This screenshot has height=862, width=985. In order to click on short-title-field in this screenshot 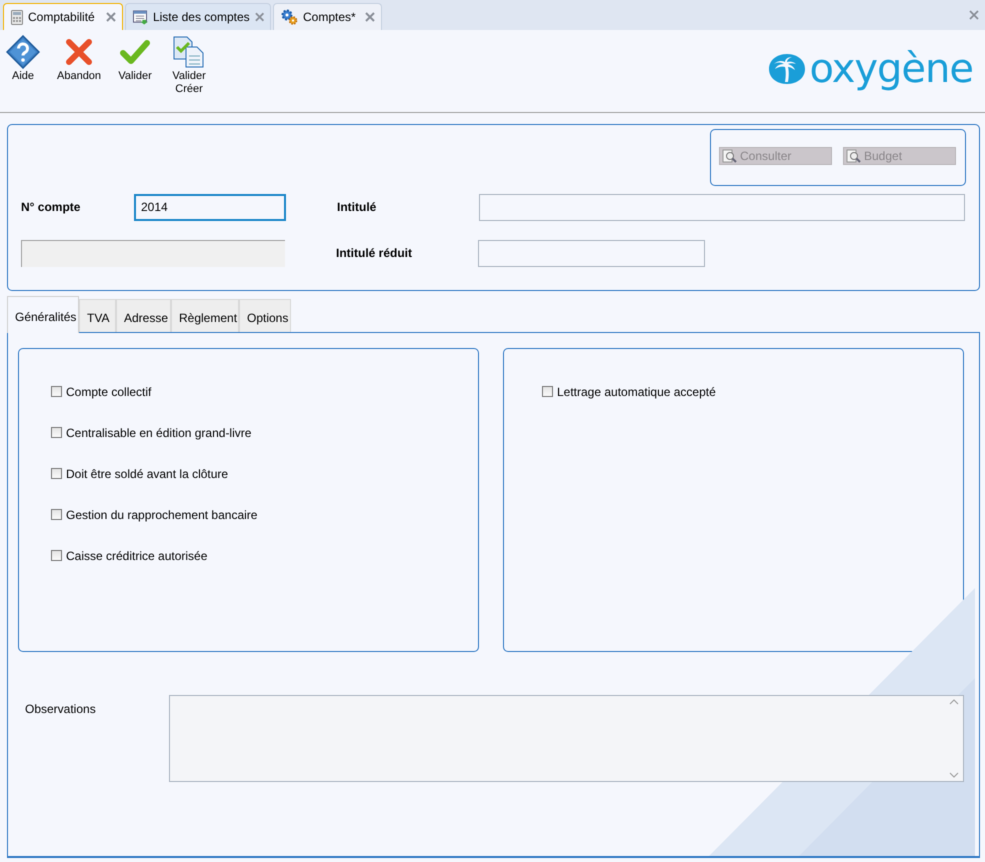, I will do `click(591, 253)`.